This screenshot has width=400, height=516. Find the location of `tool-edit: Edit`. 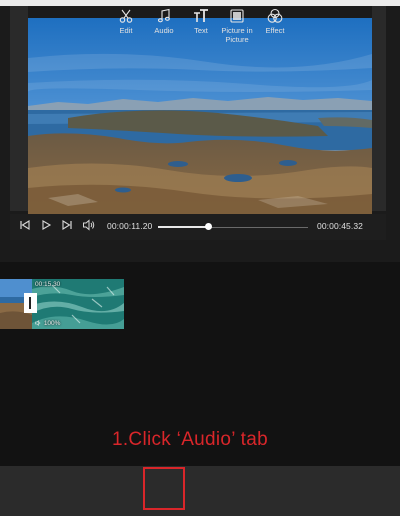

tool-edit: Edit is located at coordinates (126, 21).